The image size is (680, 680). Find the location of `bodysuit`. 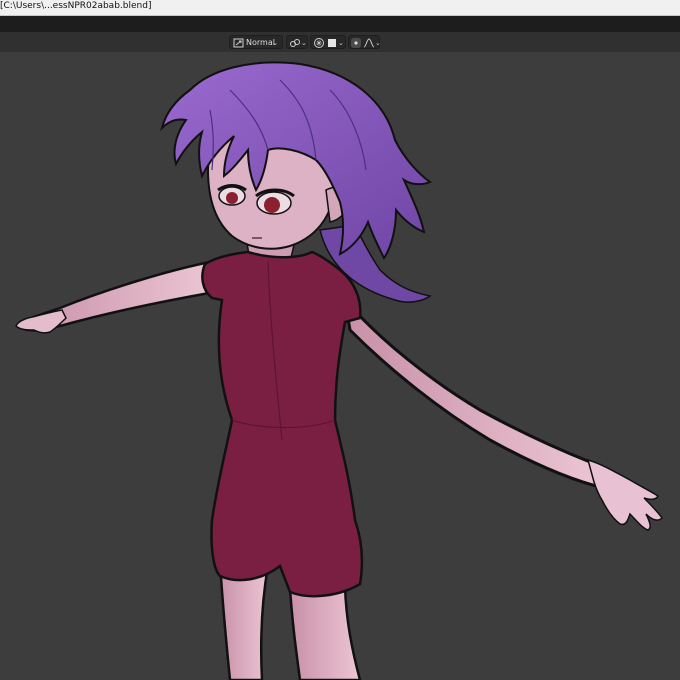

bodysuit is located at coordinates (282, 424).